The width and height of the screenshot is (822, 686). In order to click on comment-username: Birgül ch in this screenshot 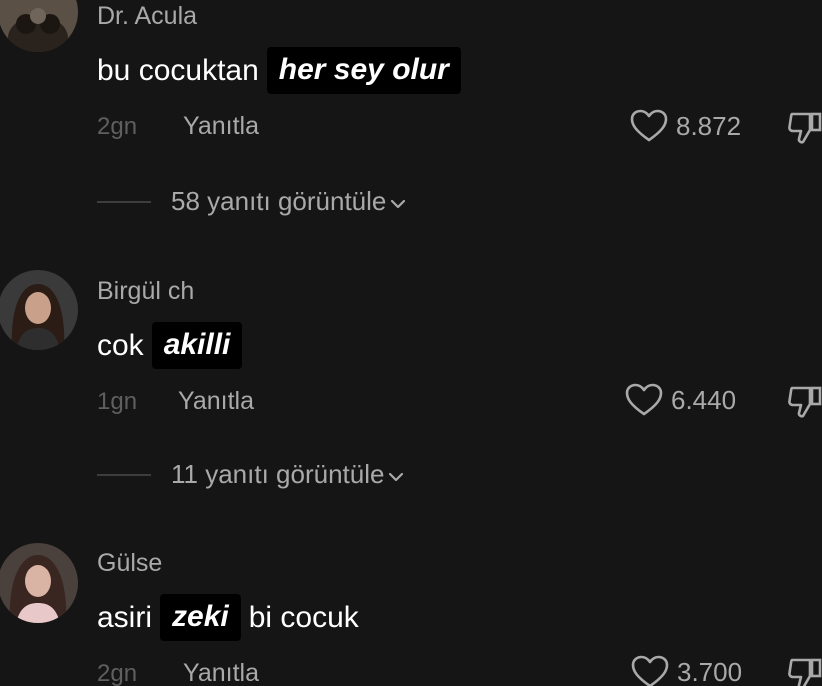, I will do `click(145, 291)`.